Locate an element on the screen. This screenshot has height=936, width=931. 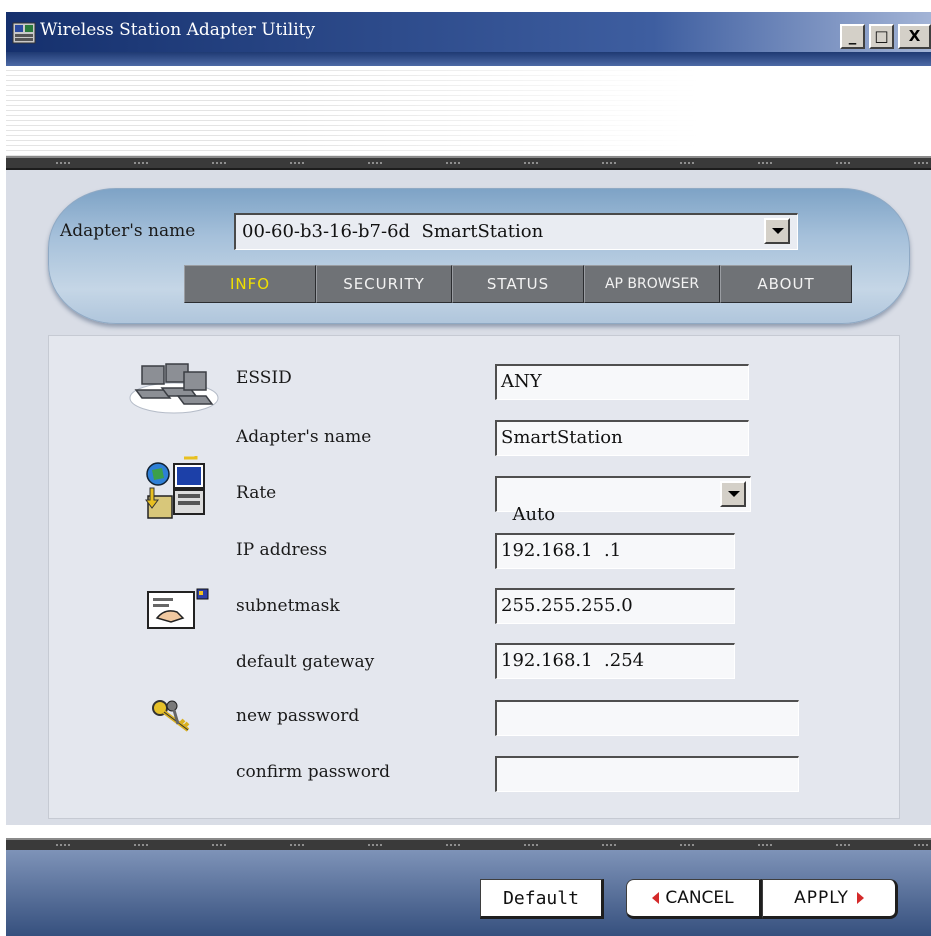
new-password-field is located at coordinates (647, 718).